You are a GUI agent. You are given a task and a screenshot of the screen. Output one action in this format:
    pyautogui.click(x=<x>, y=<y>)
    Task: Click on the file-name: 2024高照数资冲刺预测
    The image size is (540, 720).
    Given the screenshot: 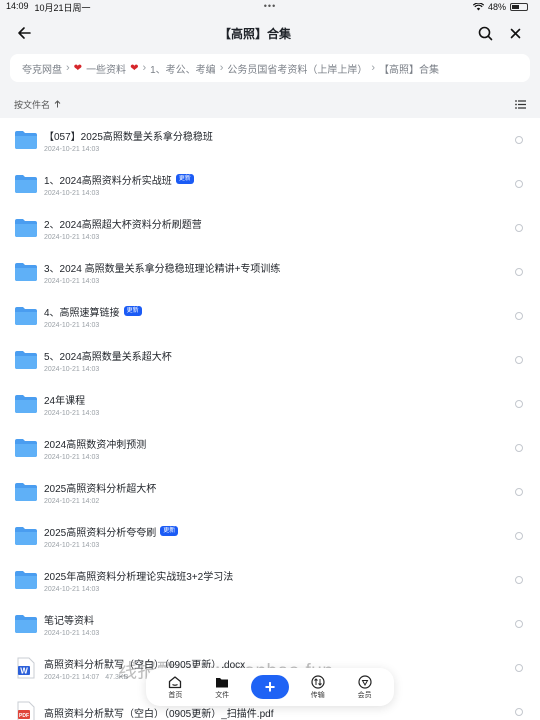 What is the action you would take?
    pyautogui.click(x=95, y=445)
    